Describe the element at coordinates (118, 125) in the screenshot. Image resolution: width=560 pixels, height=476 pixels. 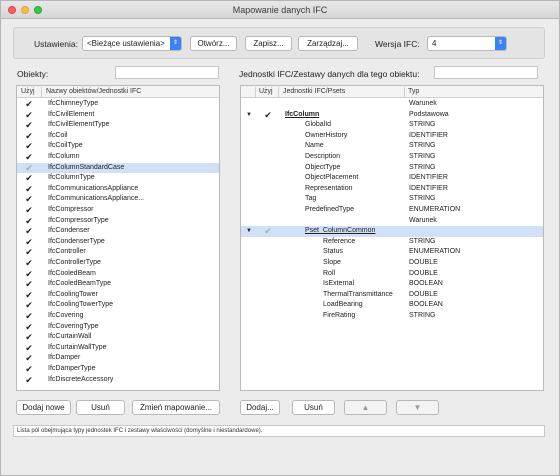
I see `object-row: ✔ IfcCivilElementType` at that location.